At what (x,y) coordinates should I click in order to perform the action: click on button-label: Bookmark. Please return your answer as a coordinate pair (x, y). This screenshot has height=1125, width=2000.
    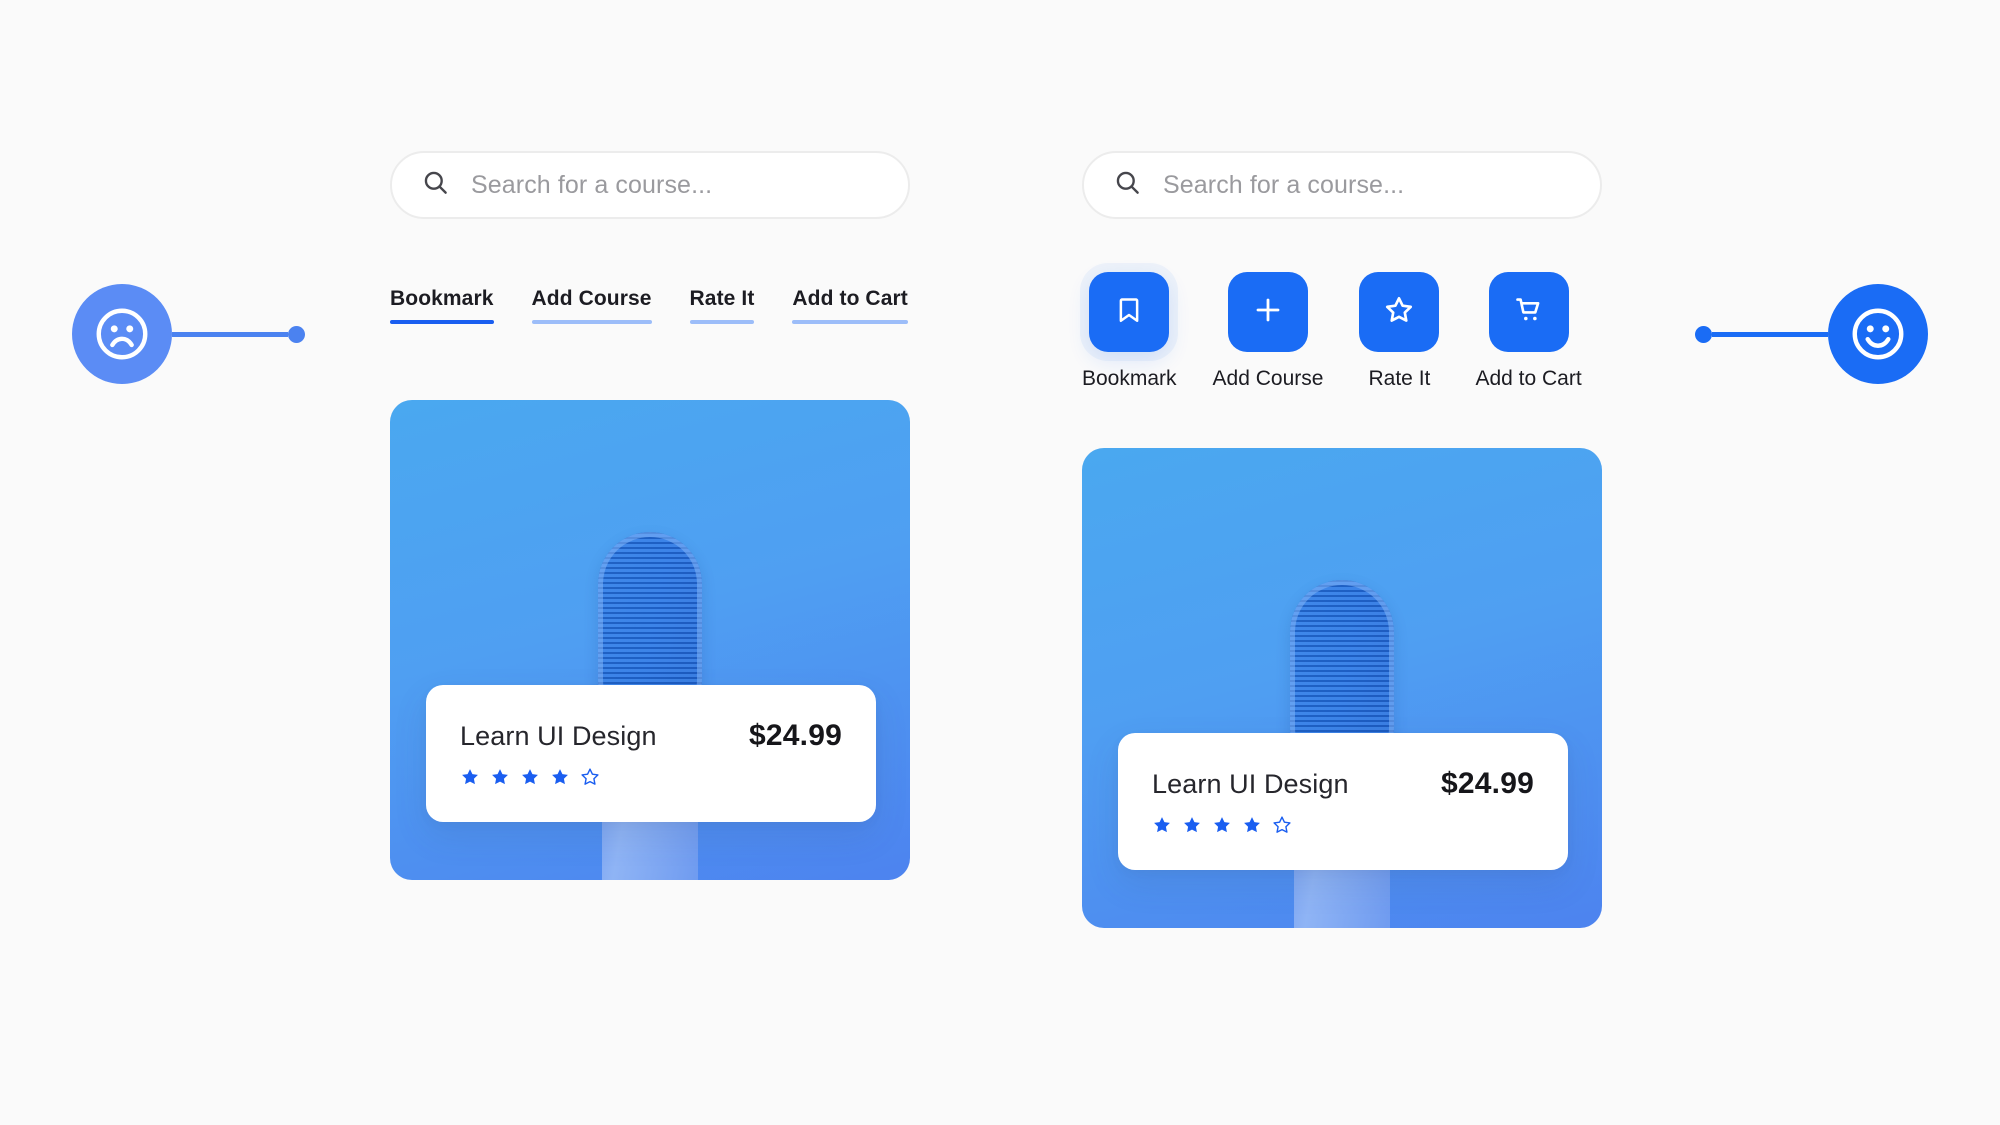
    Looking at the image, I should click on (1129, 378).